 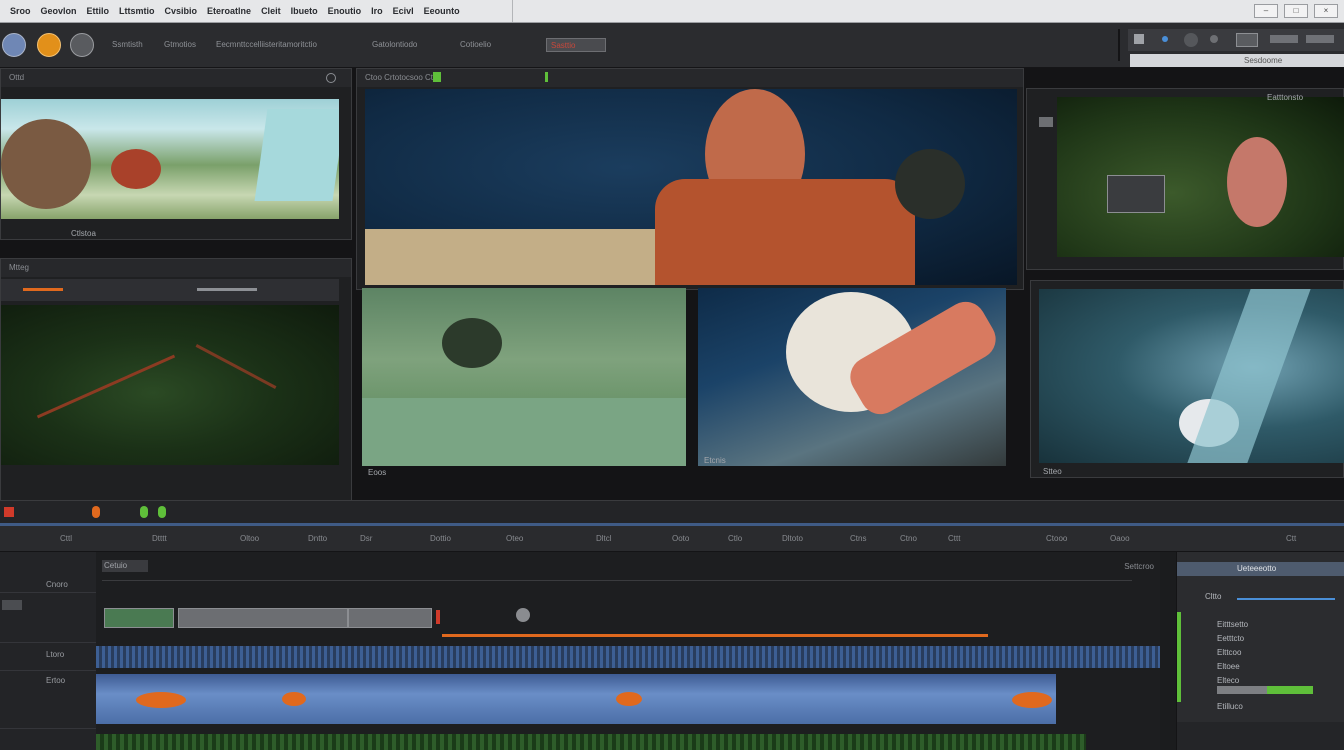 I want to click on menu-item-11: Ecivl, so click(x=403, y=11).